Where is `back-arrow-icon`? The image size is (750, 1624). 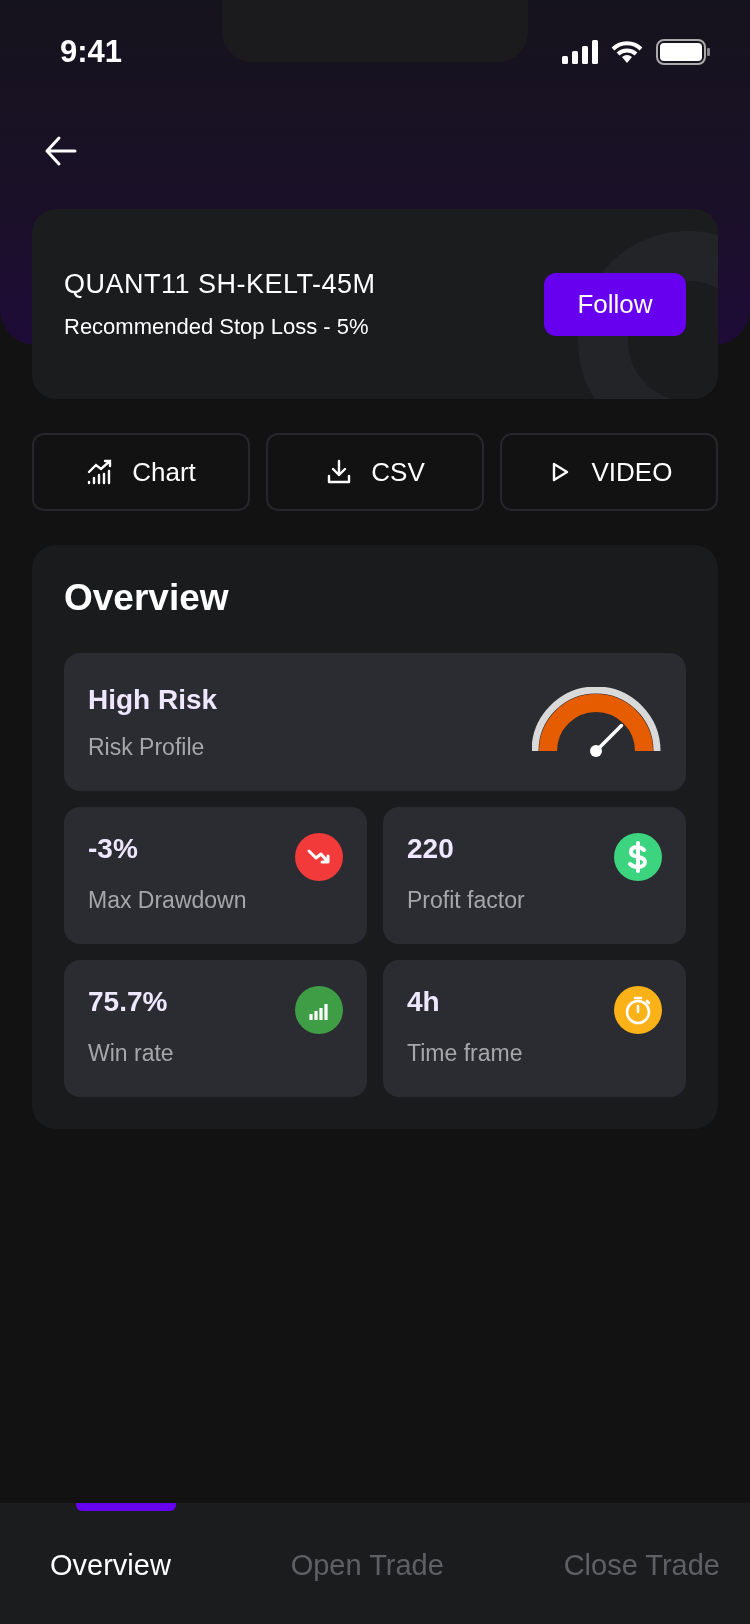 back-arrow-icon is located at coordinates (61, 151).